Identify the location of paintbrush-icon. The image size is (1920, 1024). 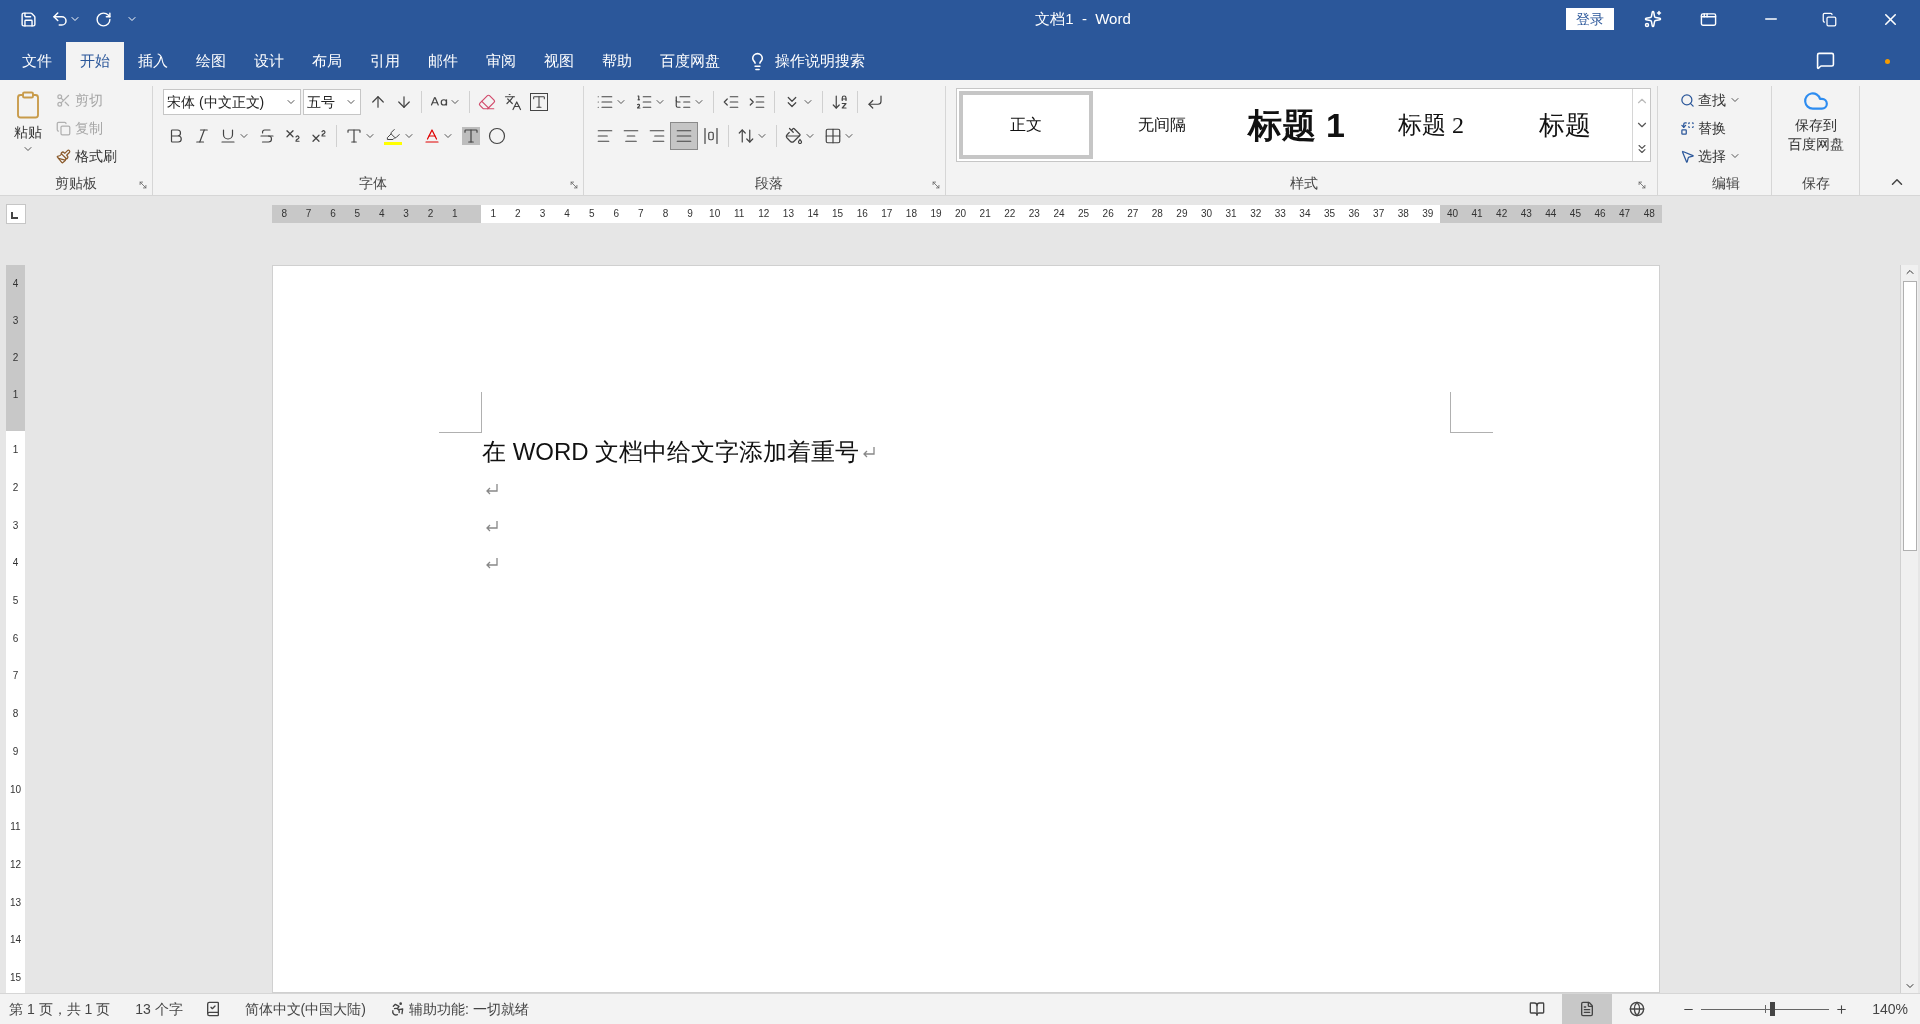
(63, 156).